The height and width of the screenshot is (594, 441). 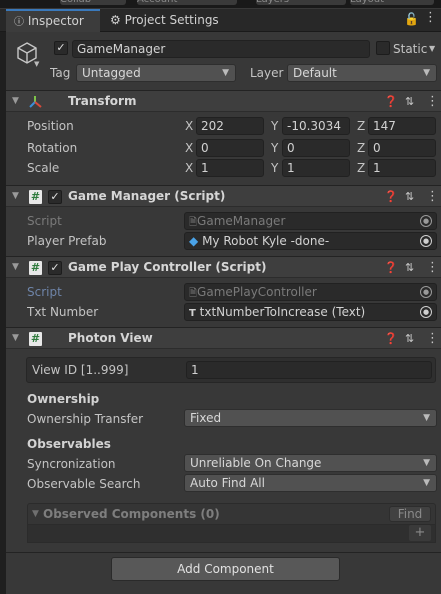 What do you see at coordinates (230, 126) in the screenshot?
I see `position-x-input: 202` at bounding box center [230, 126].